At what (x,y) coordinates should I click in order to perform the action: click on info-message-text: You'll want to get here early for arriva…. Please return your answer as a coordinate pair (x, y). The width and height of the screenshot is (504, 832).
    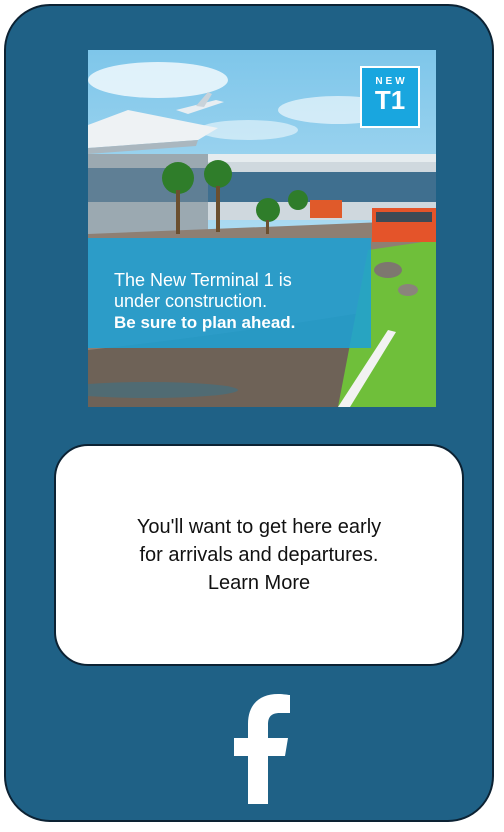
    Looking at the image, I should click on (259, 555).